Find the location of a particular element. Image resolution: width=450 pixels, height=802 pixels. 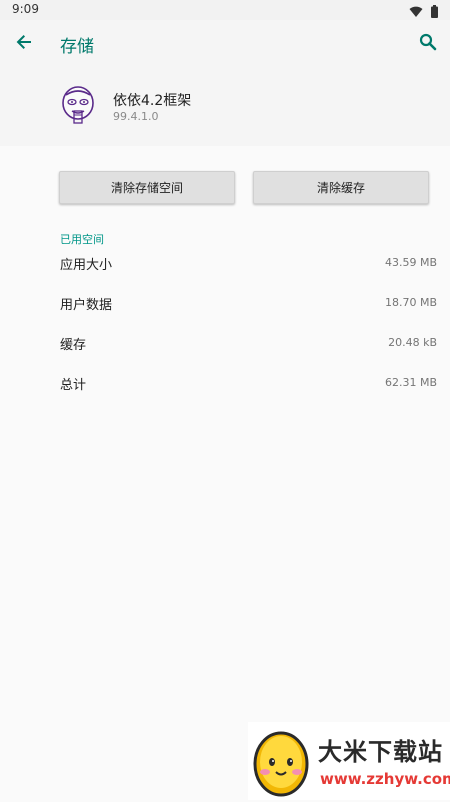

status-bar: 9:09 is located at coordinates (225, 10).